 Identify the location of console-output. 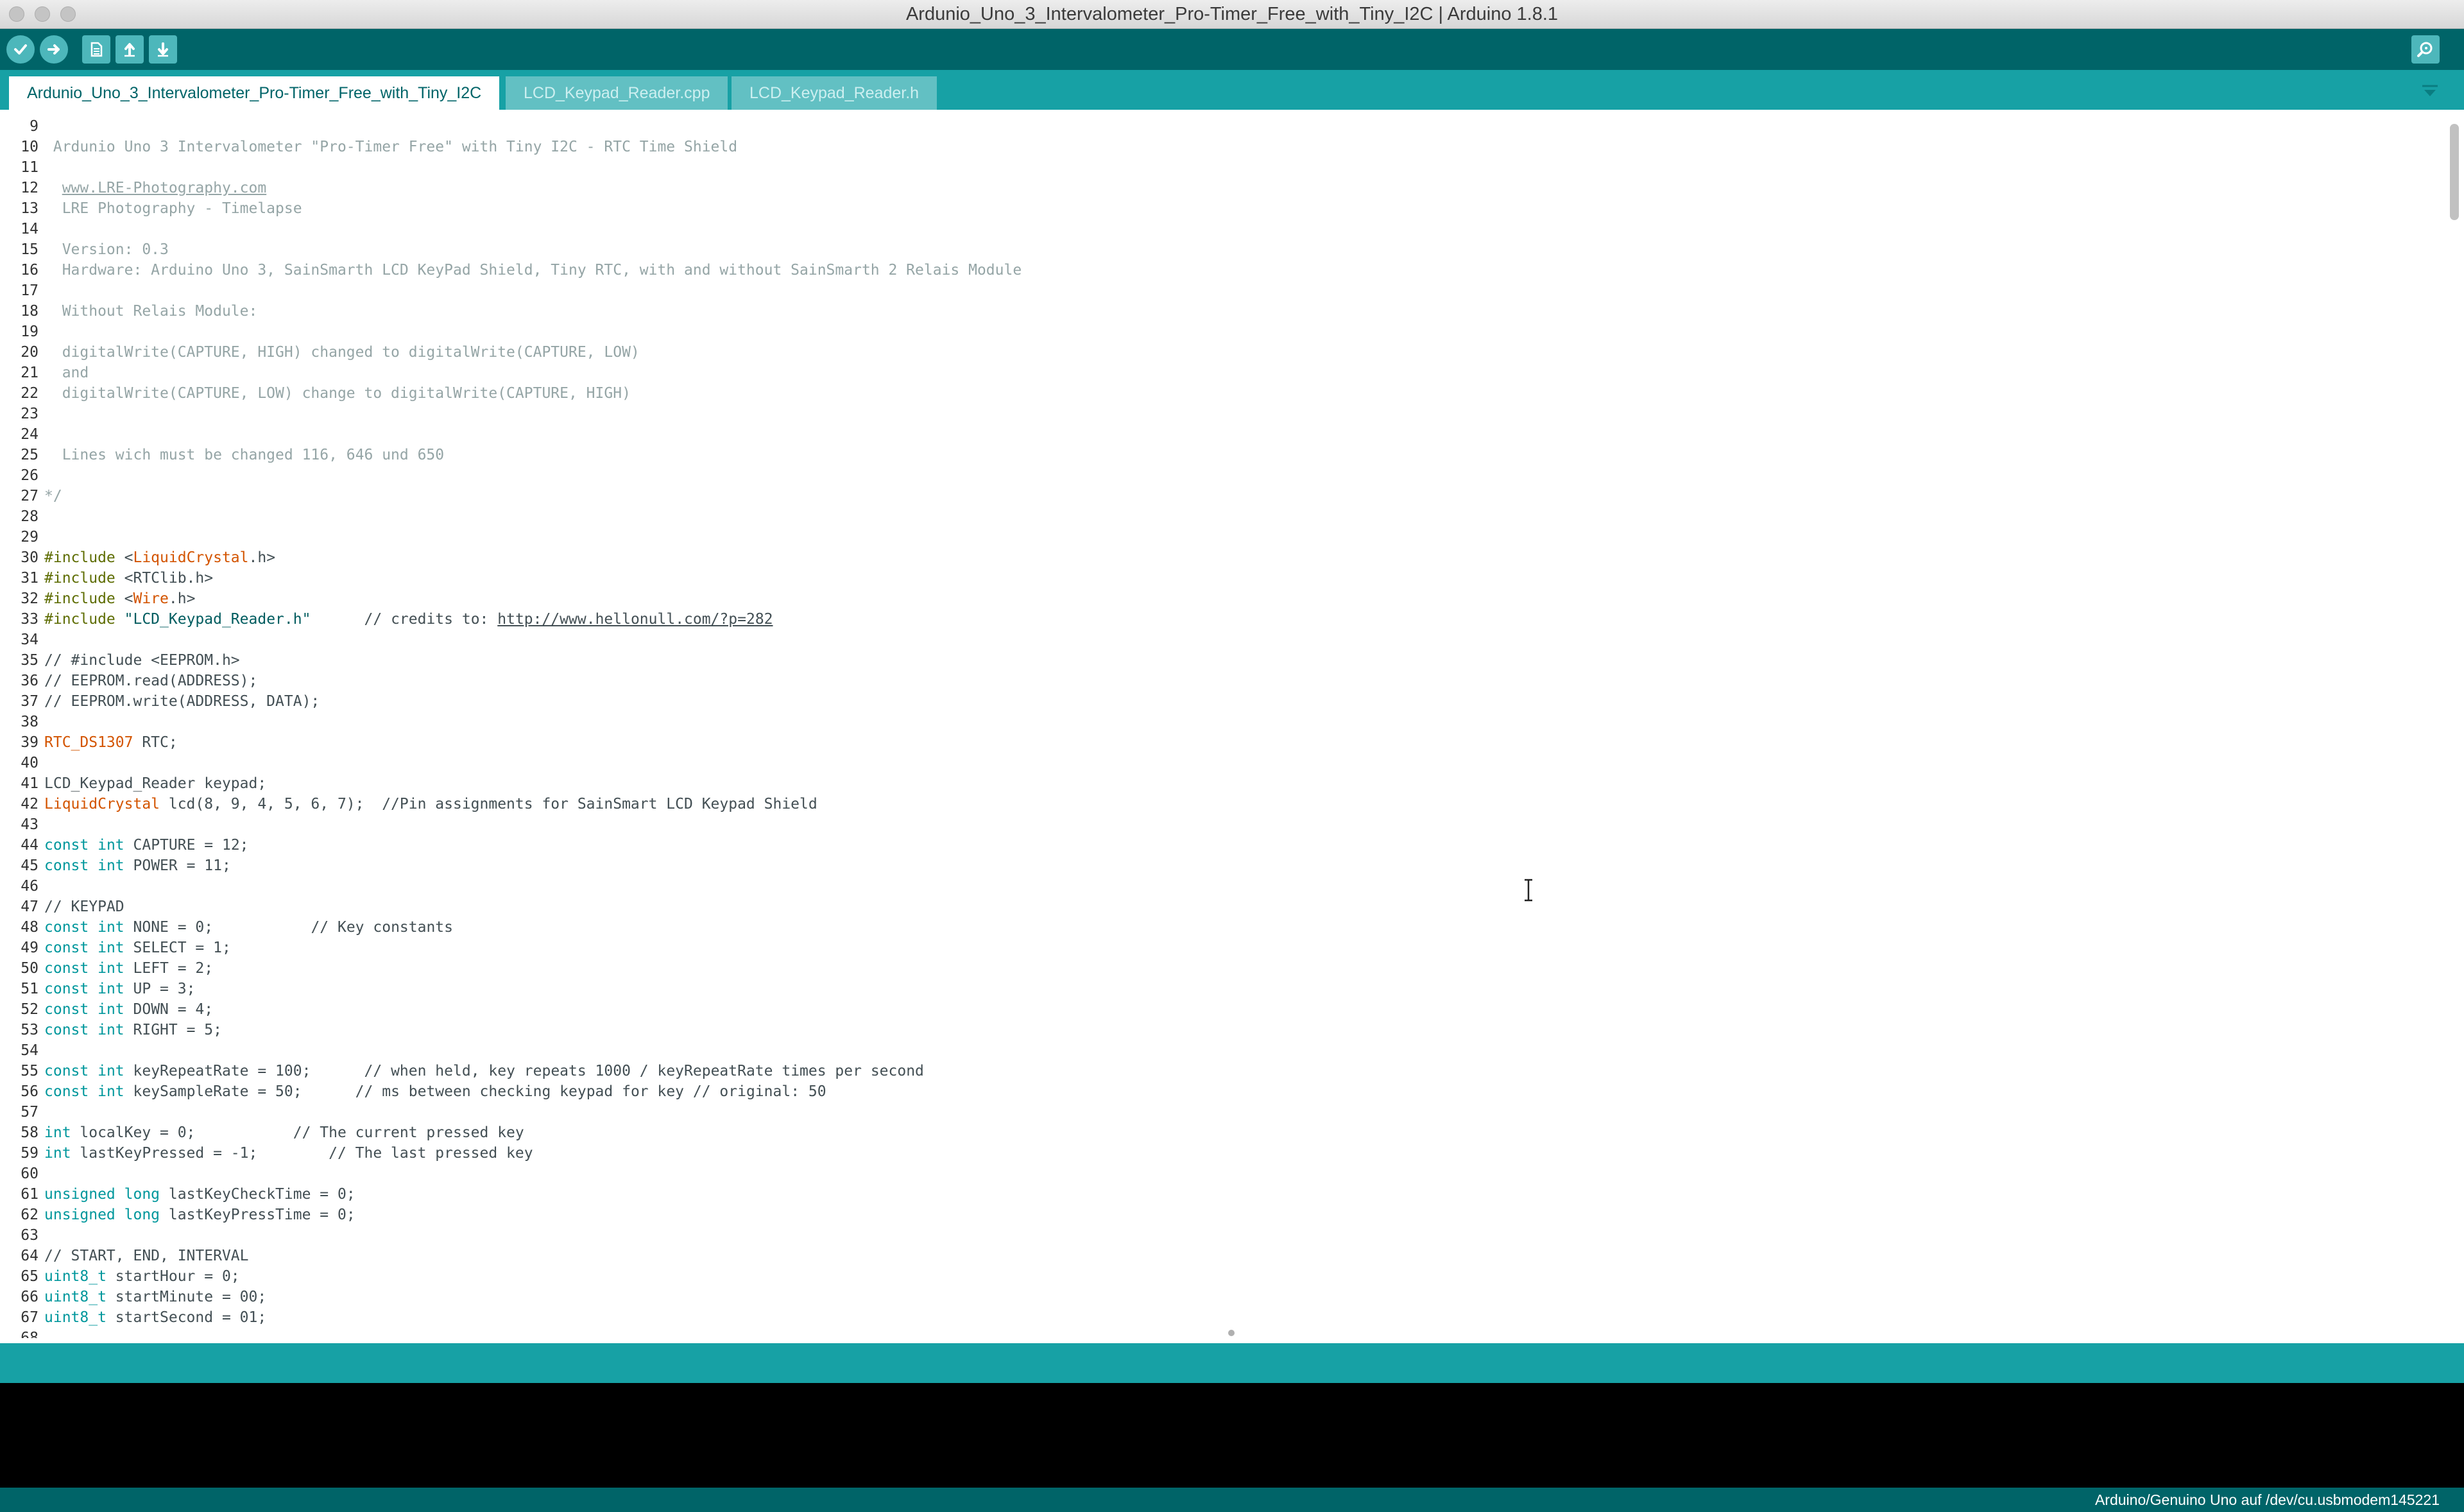
(1232, 1435).